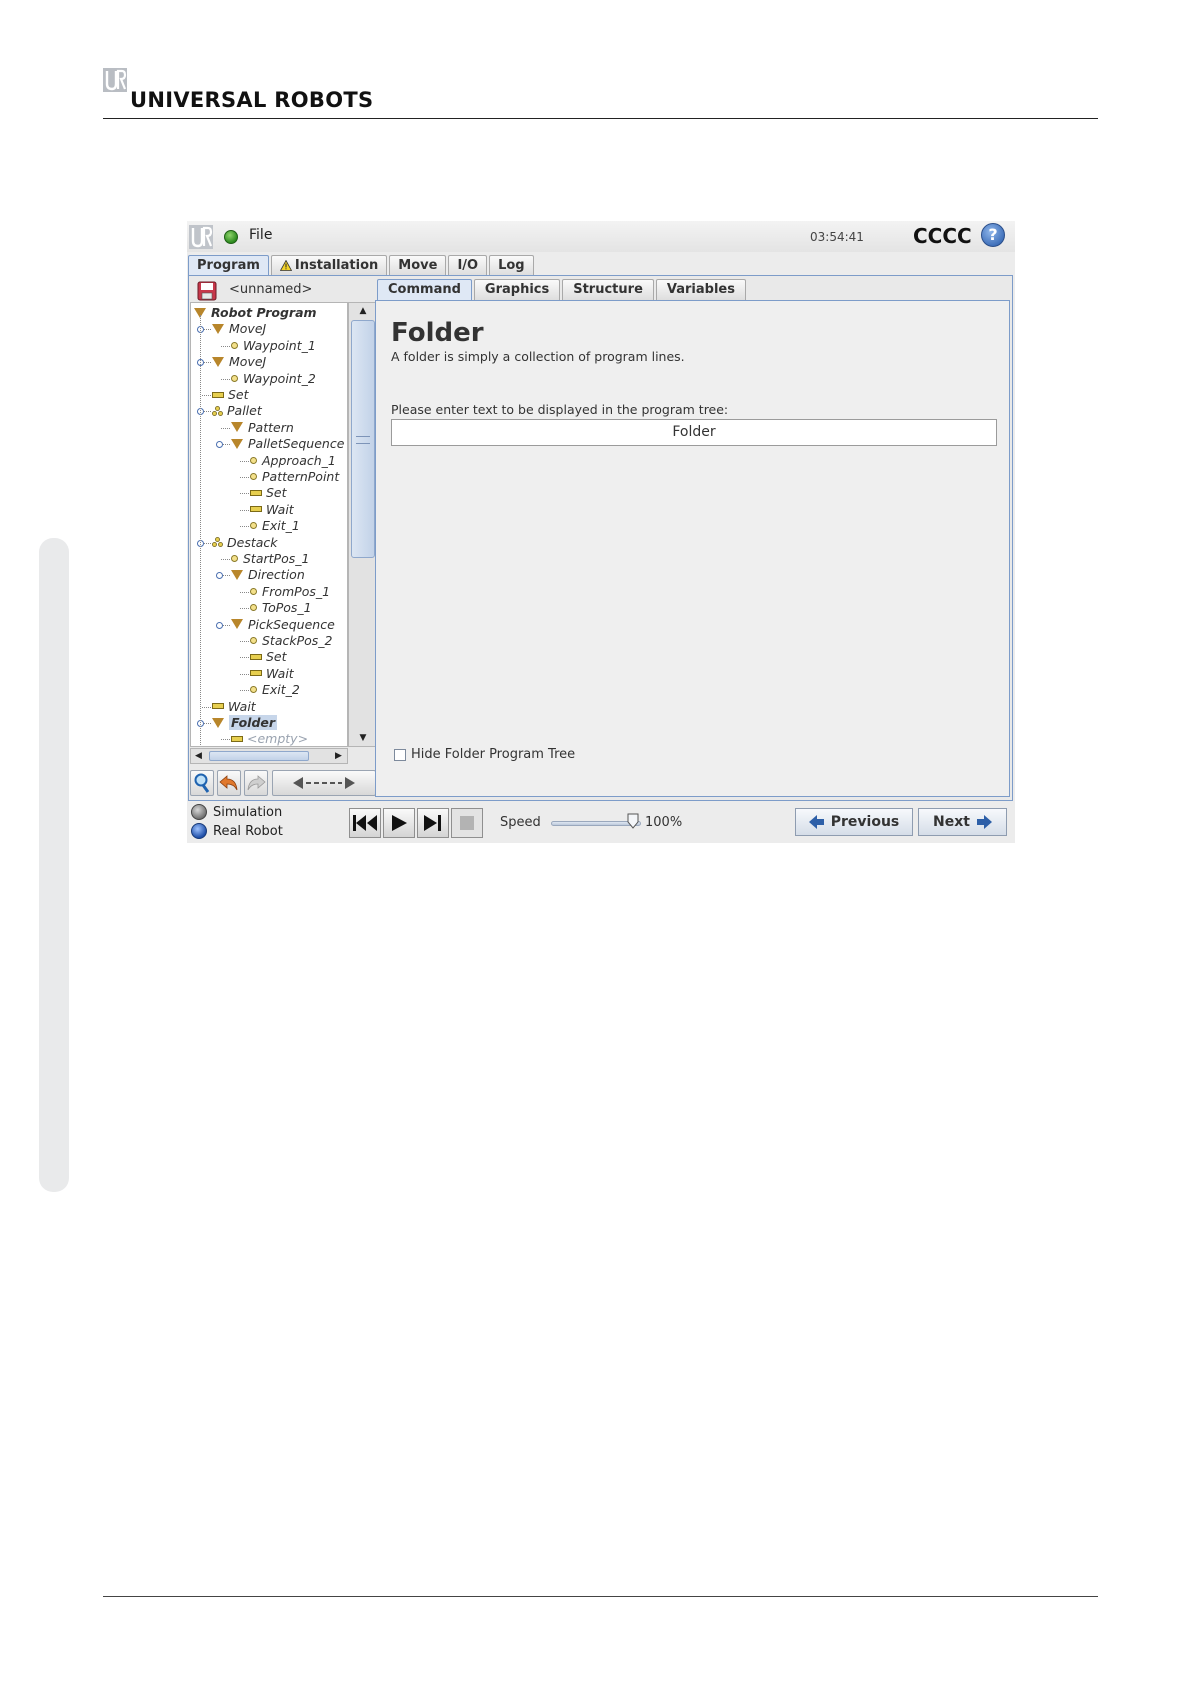  I want to click on search-button, so click(202, 783).